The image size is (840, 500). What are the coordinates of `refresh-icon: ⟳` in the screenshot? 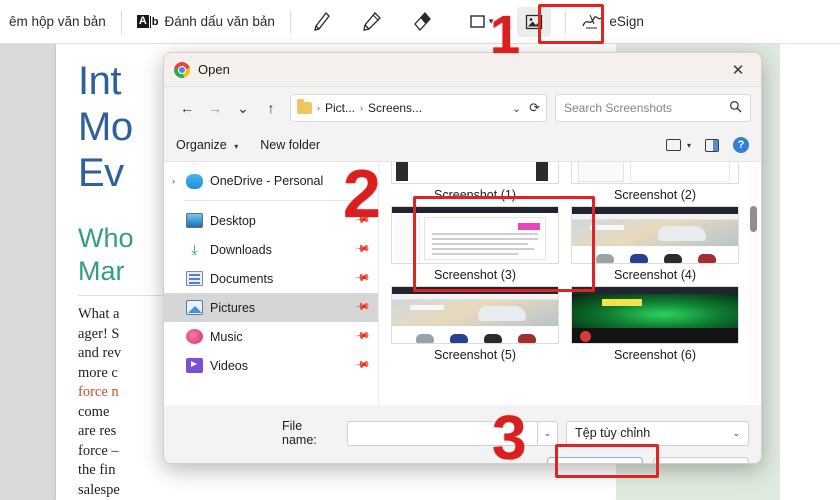 It's located at (534, 108).